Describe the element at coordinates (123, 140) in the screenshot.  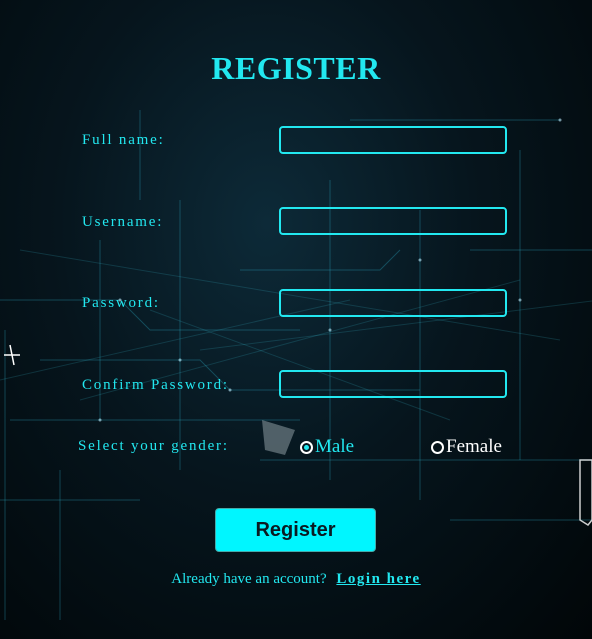
I see `full-name-label: Full name:` at that location.